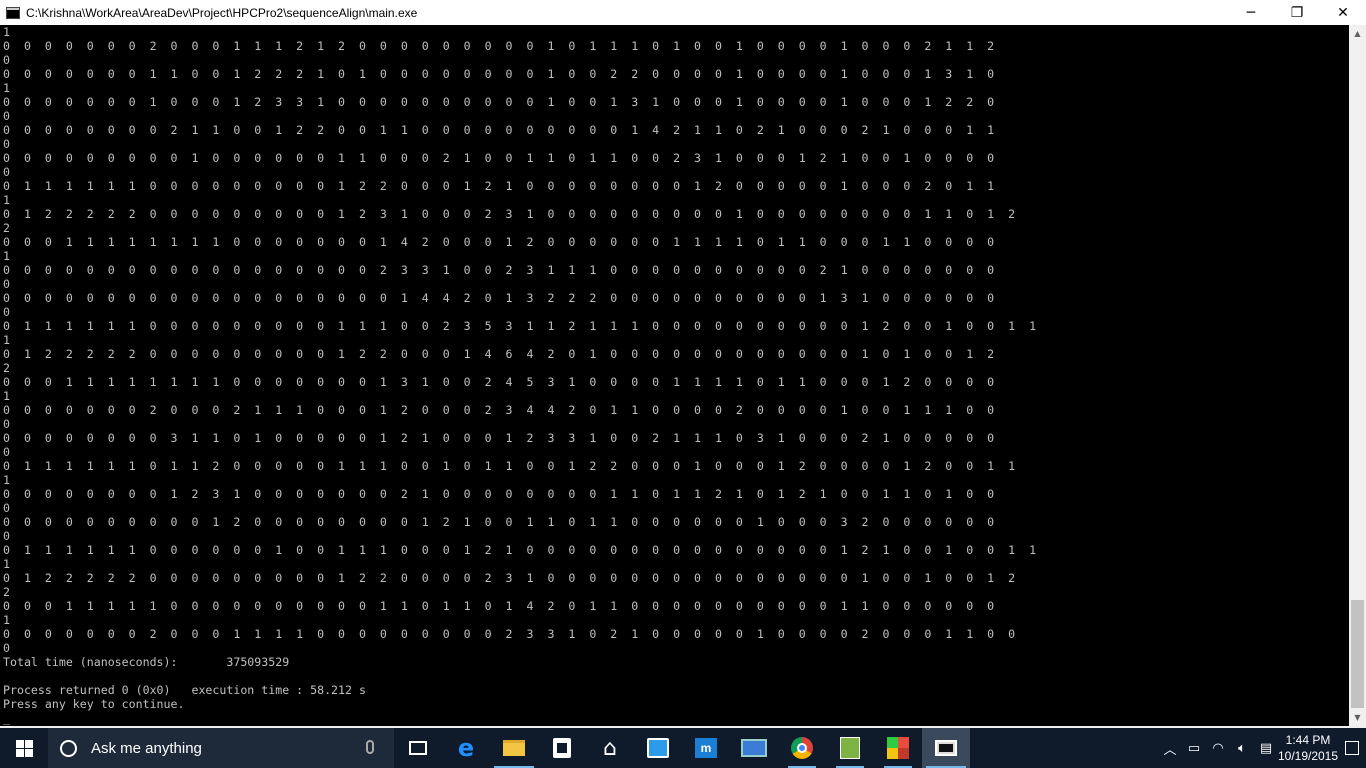  What do you see at coordinates (1251, 12) in the screenshot?
I see `minimize-button: ─` at bounding box center [1251, 12].